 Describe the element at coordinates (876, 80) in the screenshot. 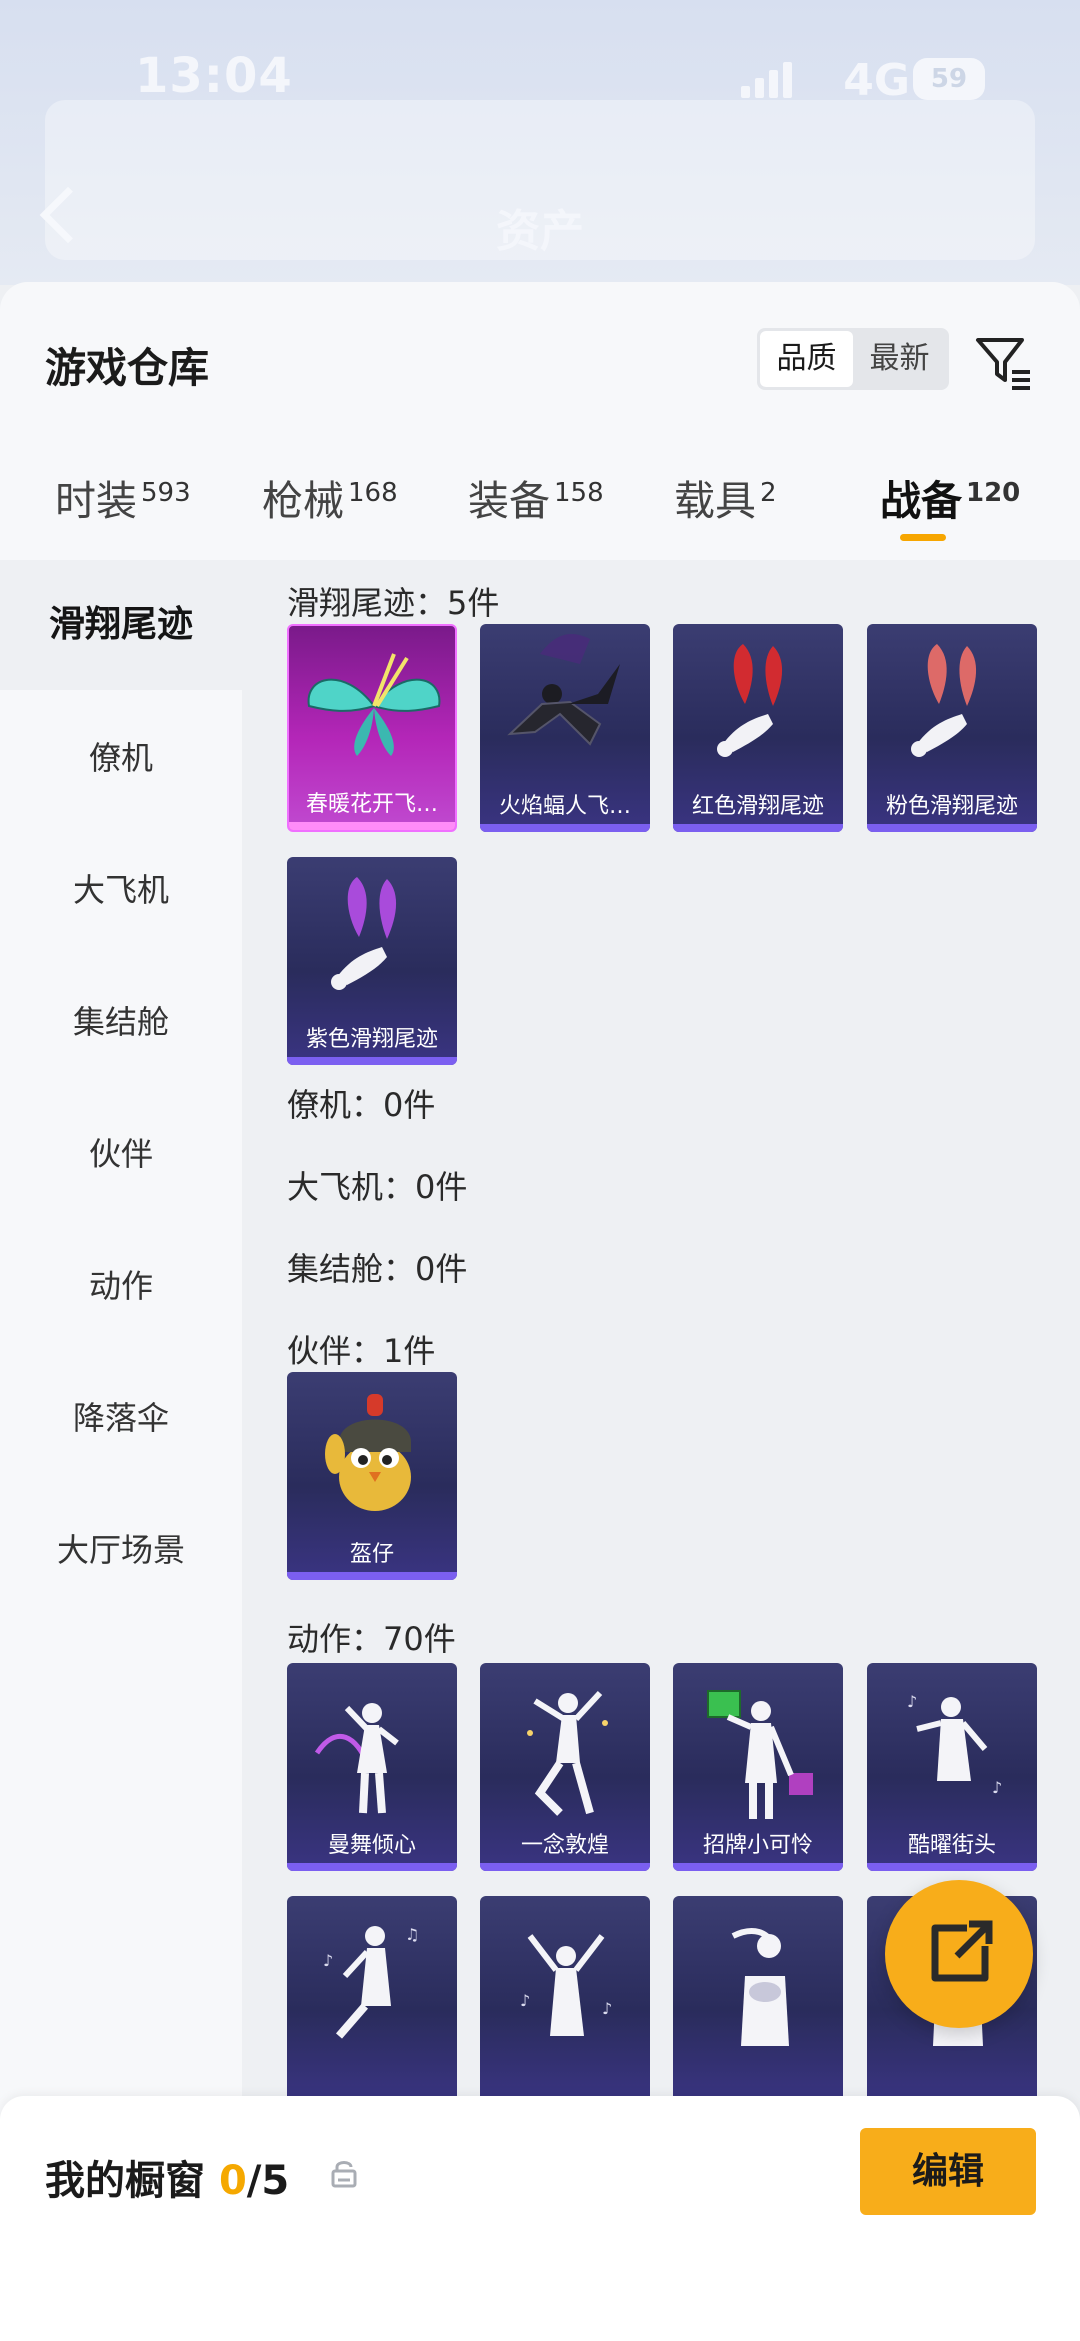

I see `network-type: 4G` at that location.